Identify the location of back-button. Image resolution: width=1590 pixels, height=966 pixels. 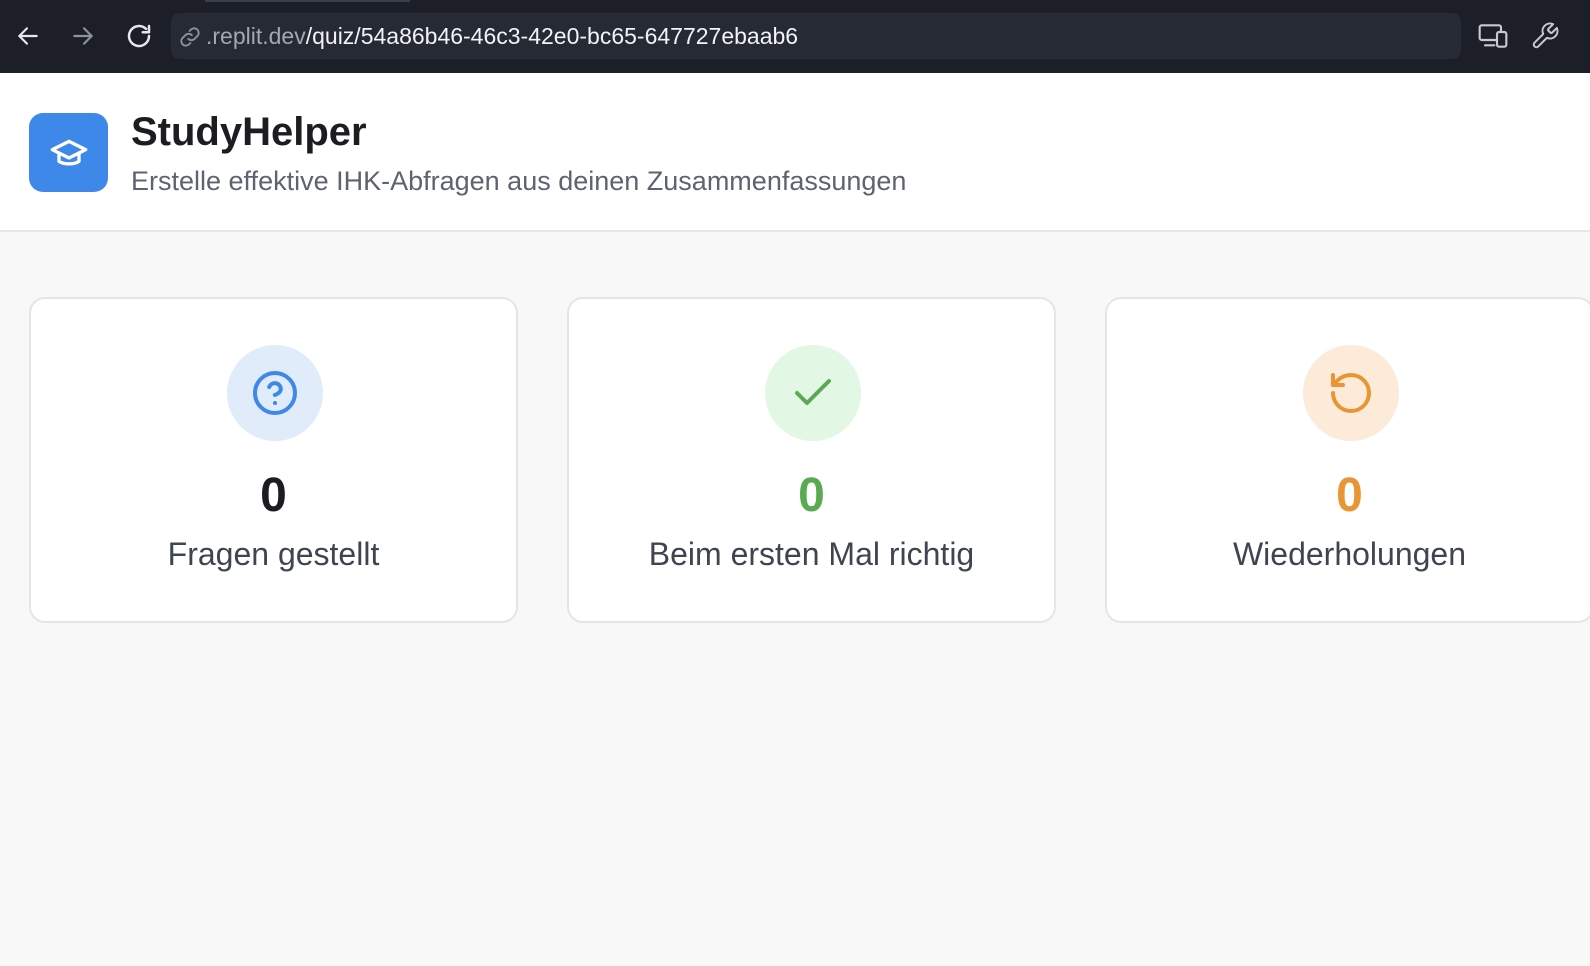
(28, 36).